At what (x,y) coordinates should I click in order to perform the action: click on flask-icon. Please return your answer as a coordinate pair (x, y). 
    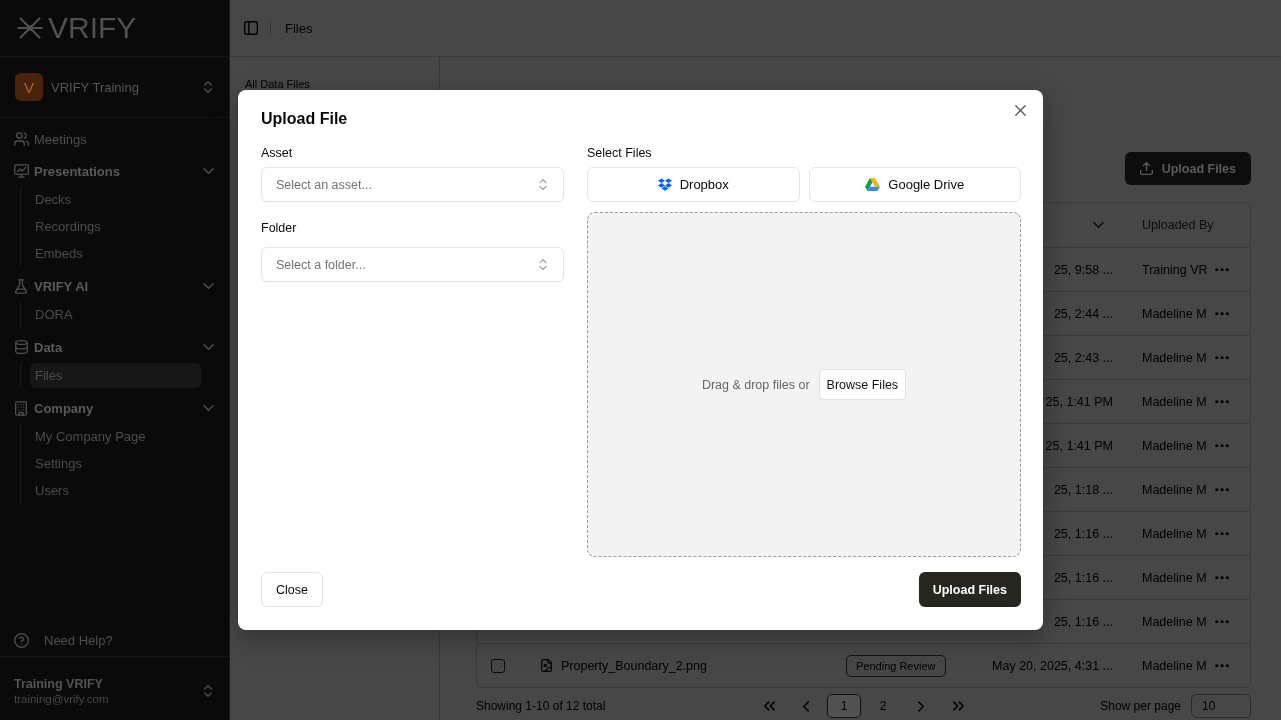
    Looking at the image, I should click on (21, 286).